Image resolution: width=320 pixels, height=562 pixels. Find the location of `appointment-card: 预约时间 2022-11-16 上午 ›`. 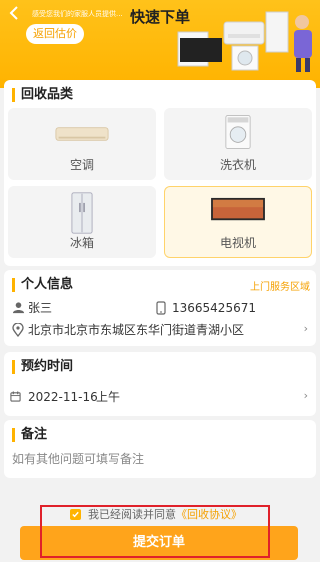

appointment-card: 预约时间 2022-11-16 上午 › is located at coordinates (160, 384).